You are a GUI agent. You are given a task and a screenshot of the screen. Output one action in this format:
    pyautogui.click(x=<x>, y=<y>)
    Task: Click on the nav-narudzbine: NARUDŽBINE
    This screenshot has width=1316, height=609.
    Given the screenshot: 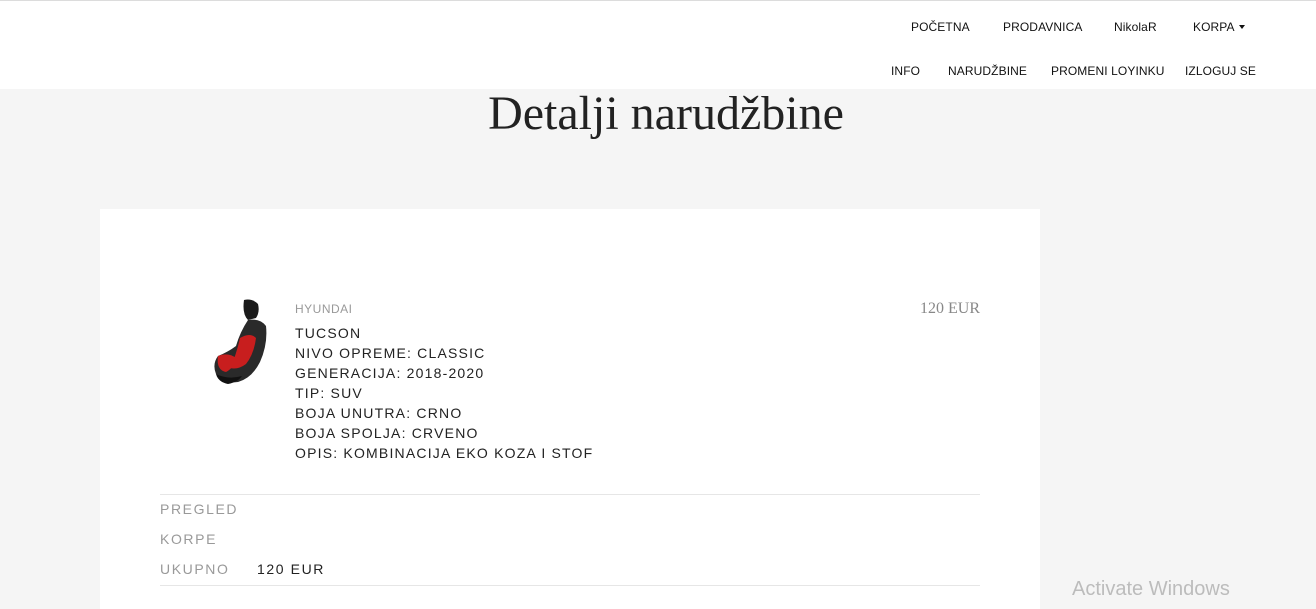 What is the action you would take?
    pyautogui.click(x=987, y=71)
    